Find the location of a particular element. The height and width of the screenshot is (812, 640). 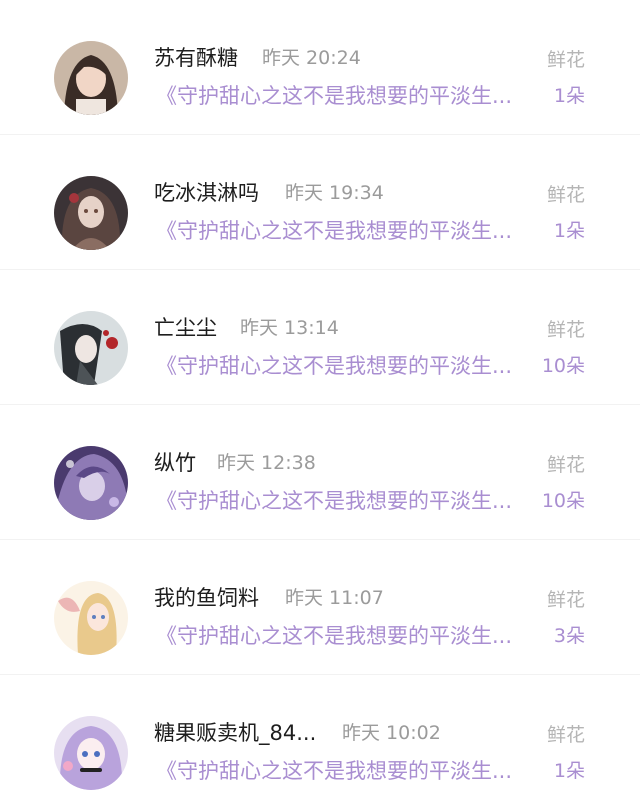

user-name: 吃冰淇淋吗 is located at coordinates (206, 193).